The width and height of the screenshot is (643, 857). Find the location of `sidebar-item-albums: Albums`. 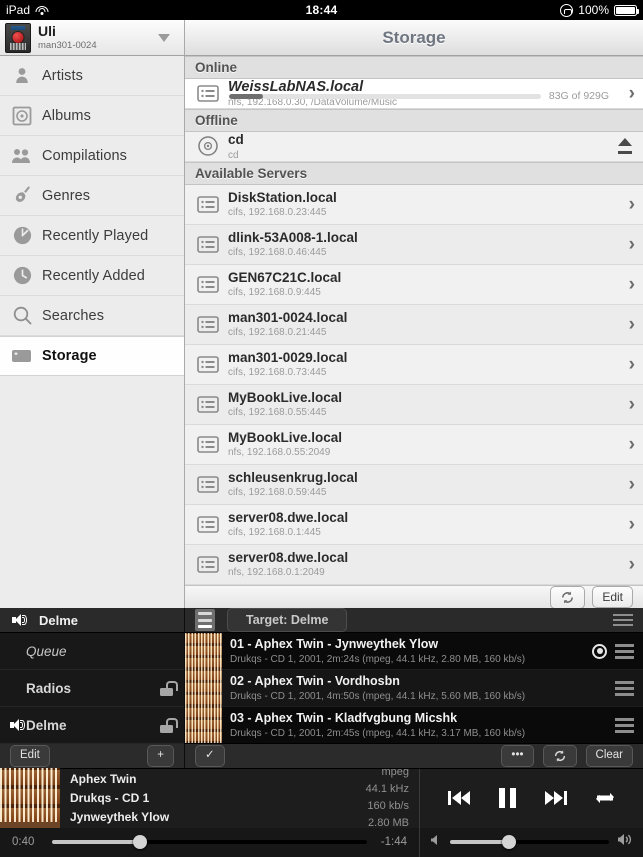

sidebar-item-albums: Albums is located at coordinates (92, 116).